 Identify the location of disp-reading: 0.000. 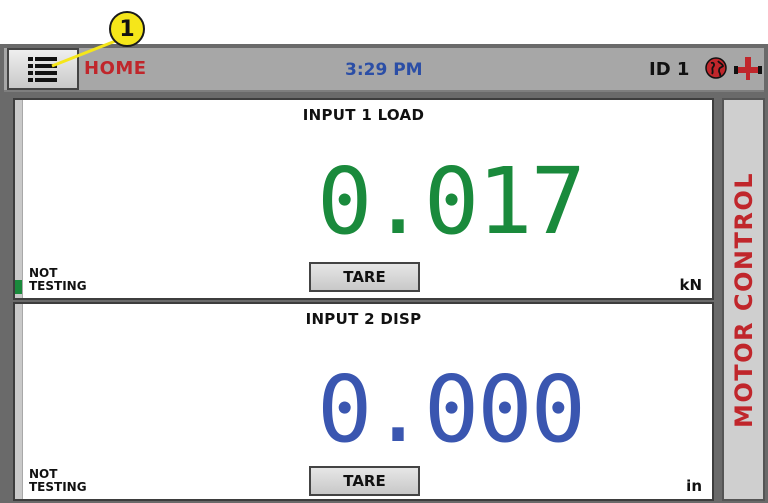
(451, 409).